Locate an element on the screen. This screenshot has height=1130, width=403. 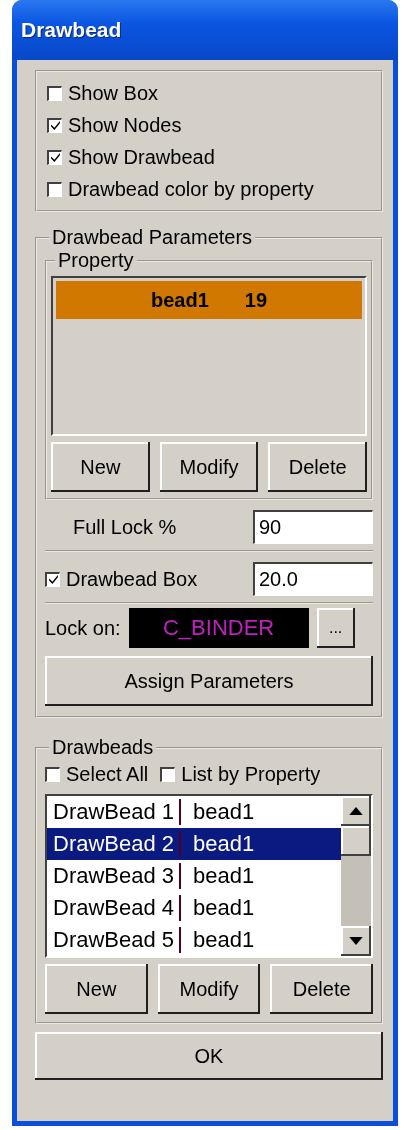
checkbox-label: Show Nodes is located at coordinates (125, 125).